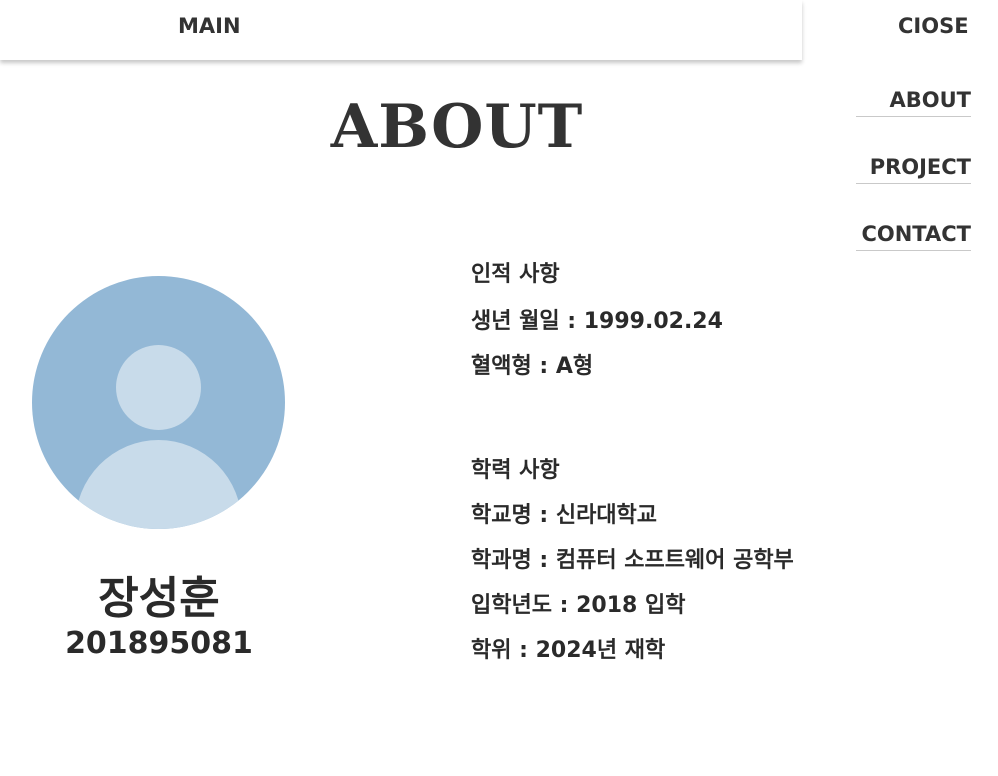  What do you see at coordinates (564, 515) in the screenshot?
I see `school-name: 학교명 : 신라대학교` at bounding box center [564, 515].